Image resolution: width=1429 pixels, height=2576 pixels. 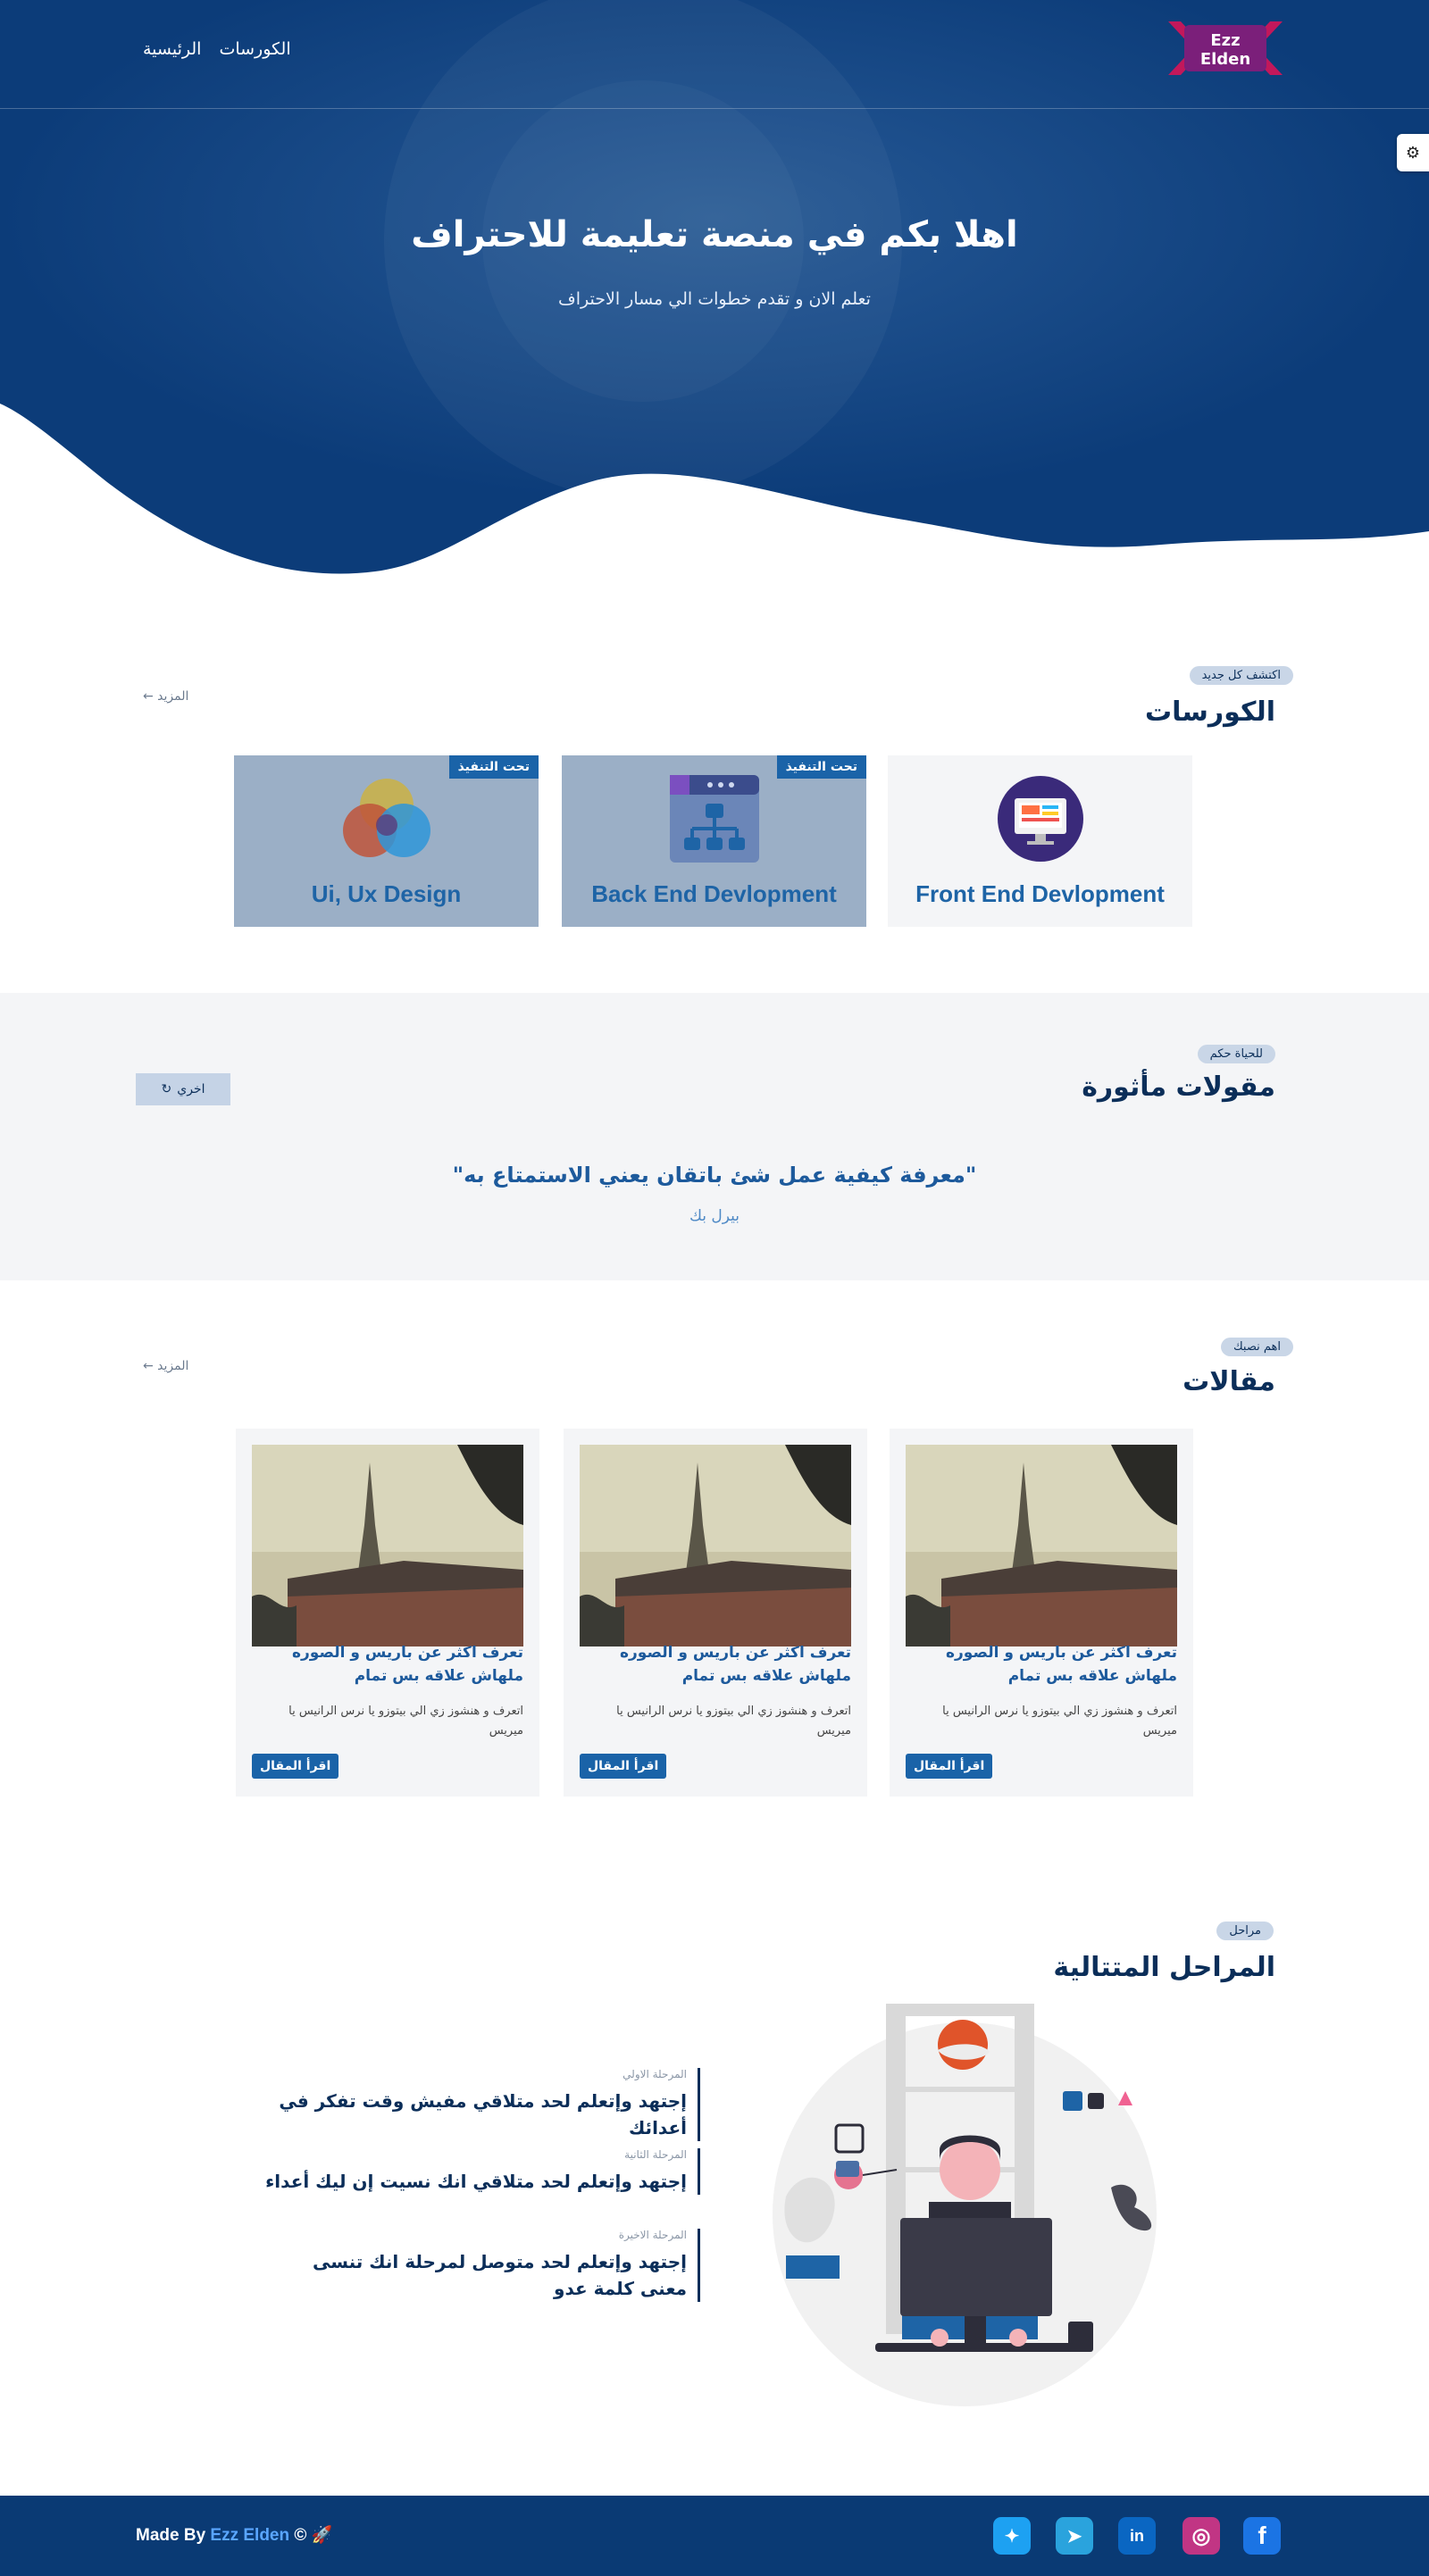 What do you see at coordinates (1228, 1381) in the screenshot?
I see `articles-title: مقالات` at bounding box center [1228, 1381].